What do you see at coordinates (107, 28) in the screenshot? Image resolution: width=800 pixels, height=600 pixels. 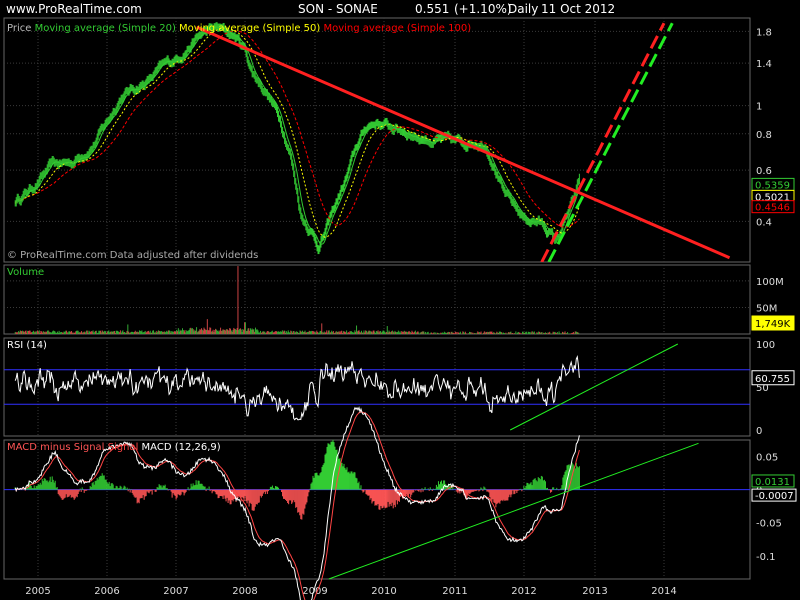 I see `legend-entry: Moving average (Simple 20)` at bounding box center [107, 28].